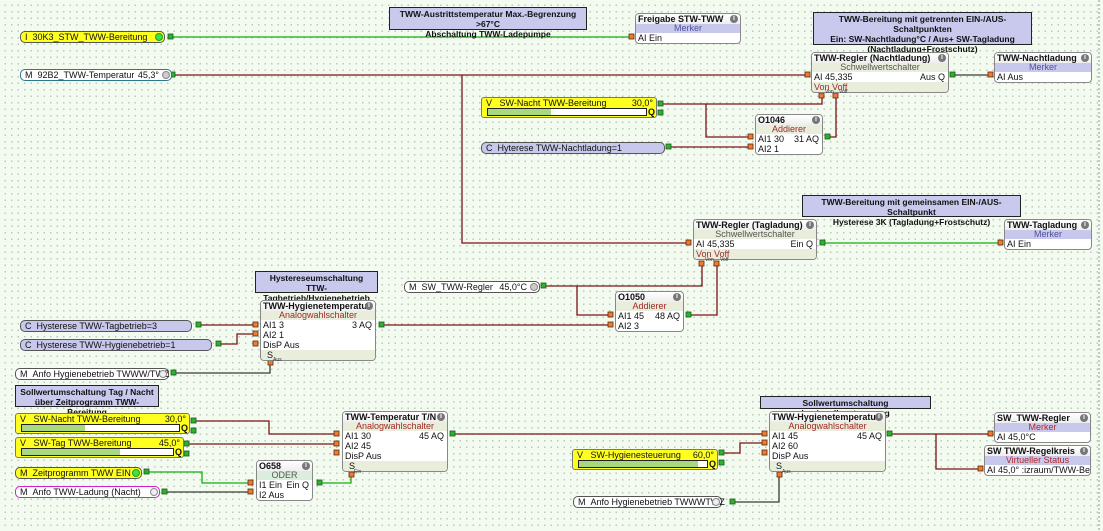  What do you see at coordinates (559, 148) in the screenshot?
I see `input-name: Hyterese TWW-Nachtladung=1` at bounding box center [559, 148].